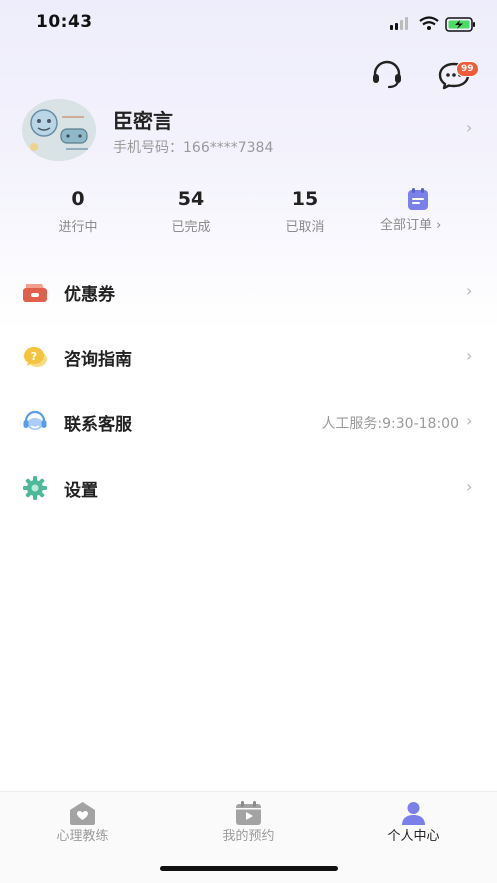  What do you see at coordinates (249, 868) in the screenshot?
I see `home-indicator` at bounding box center [249, 868].